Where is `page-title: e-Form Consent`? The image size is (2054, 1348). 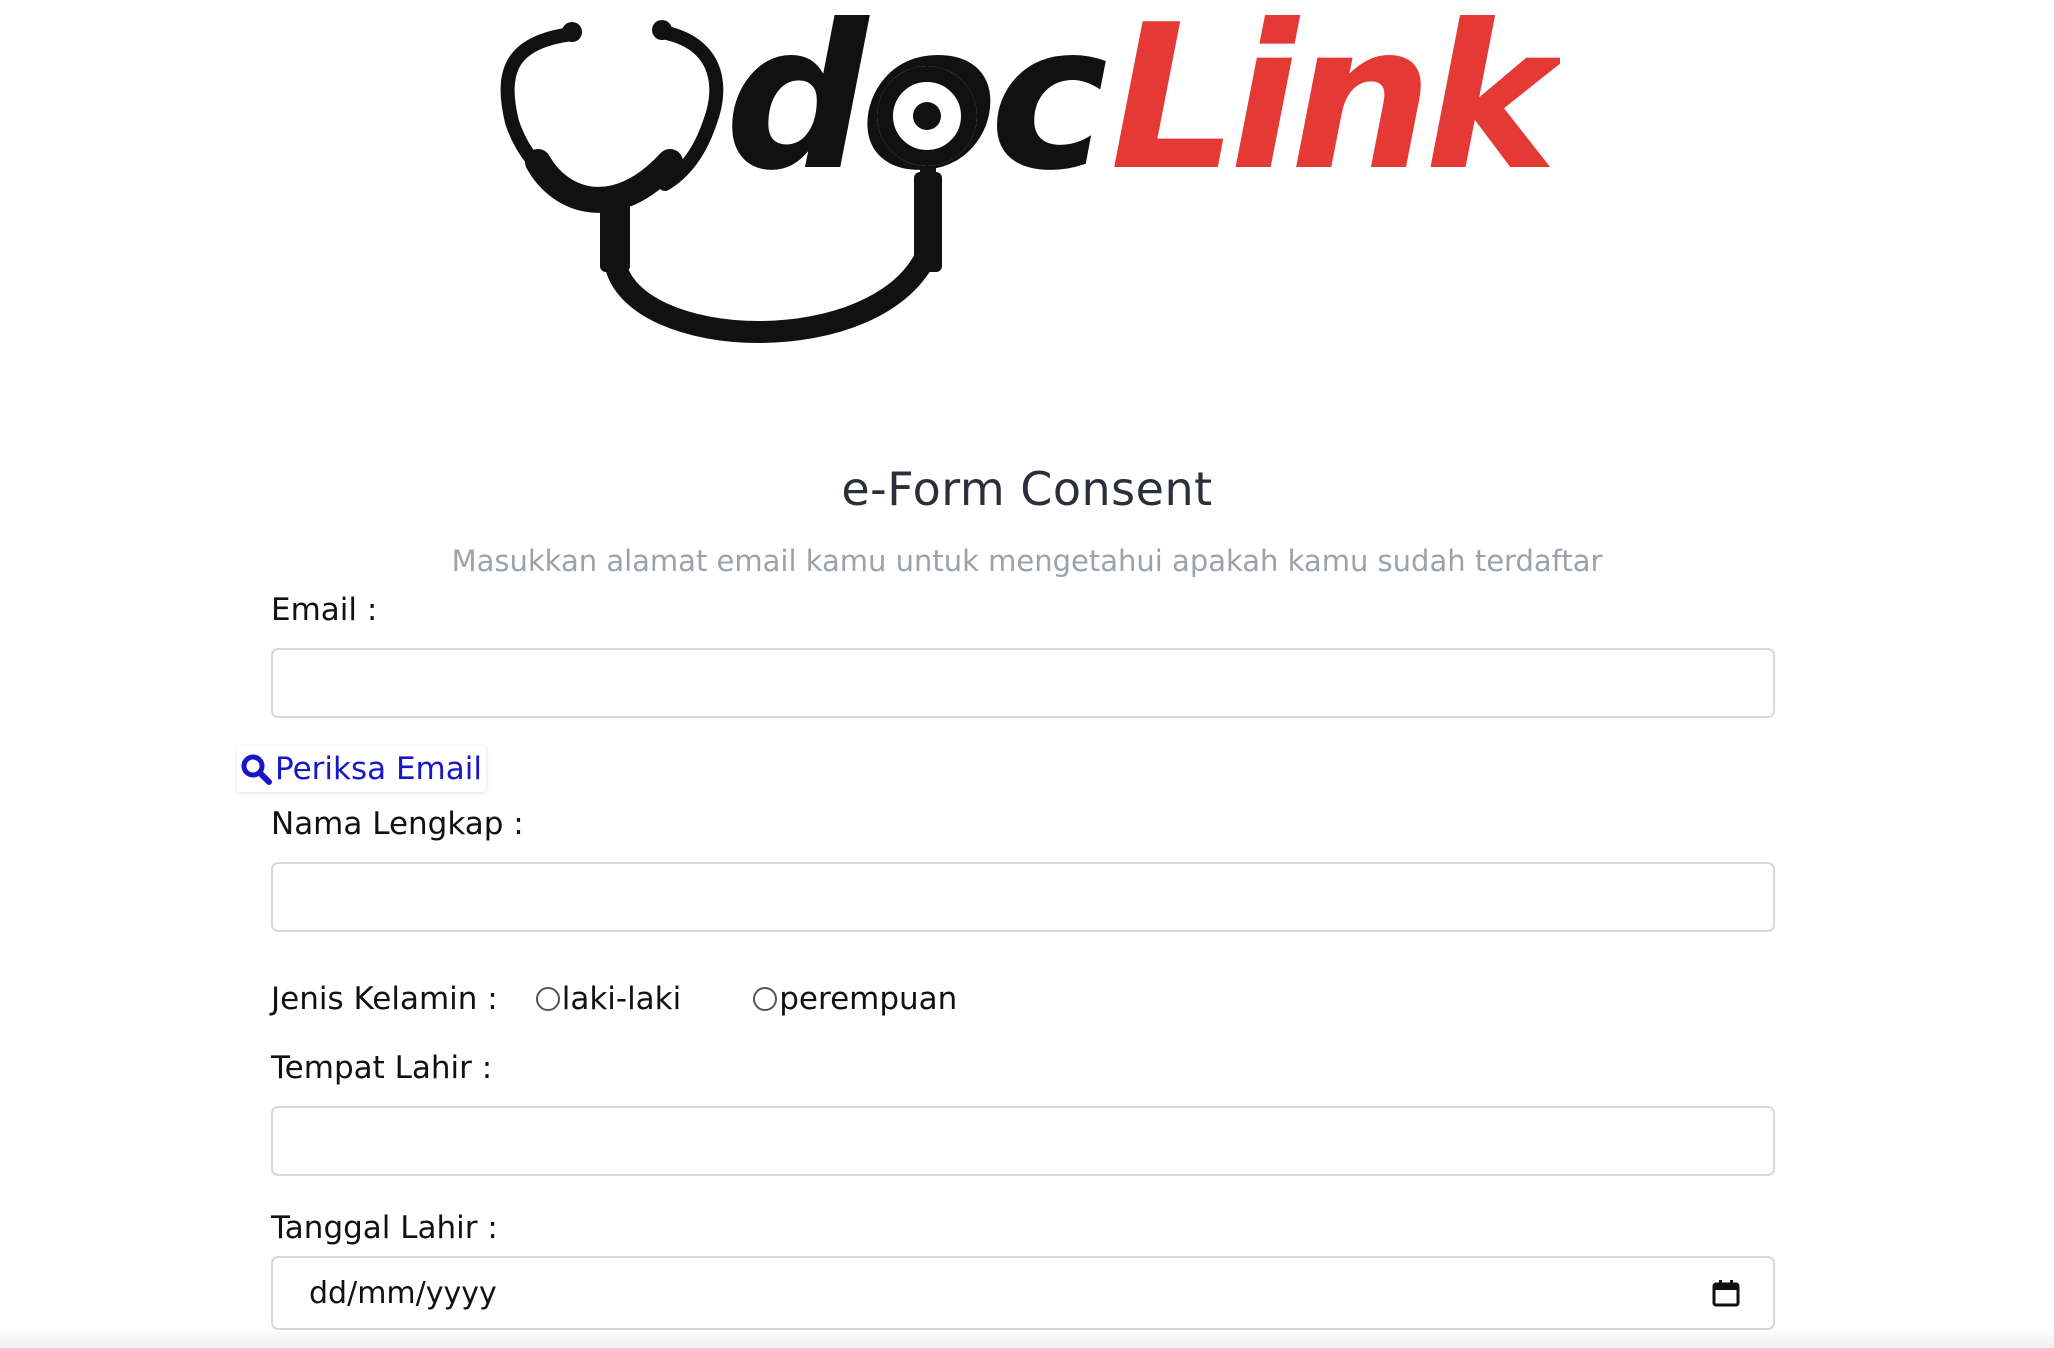
page-title: e-Form Consent is located at coordinates (1027, 489).